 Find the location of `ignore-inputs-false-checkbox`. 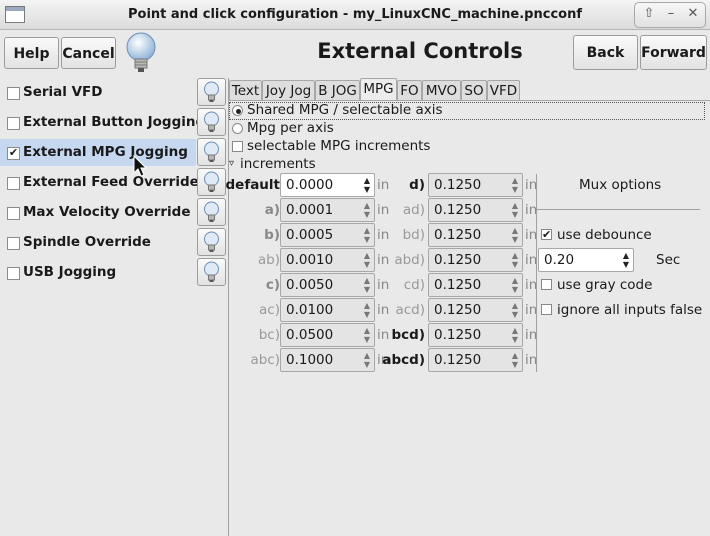

ignore-inputs-false-checkbox is located at coordinates (546, 309).